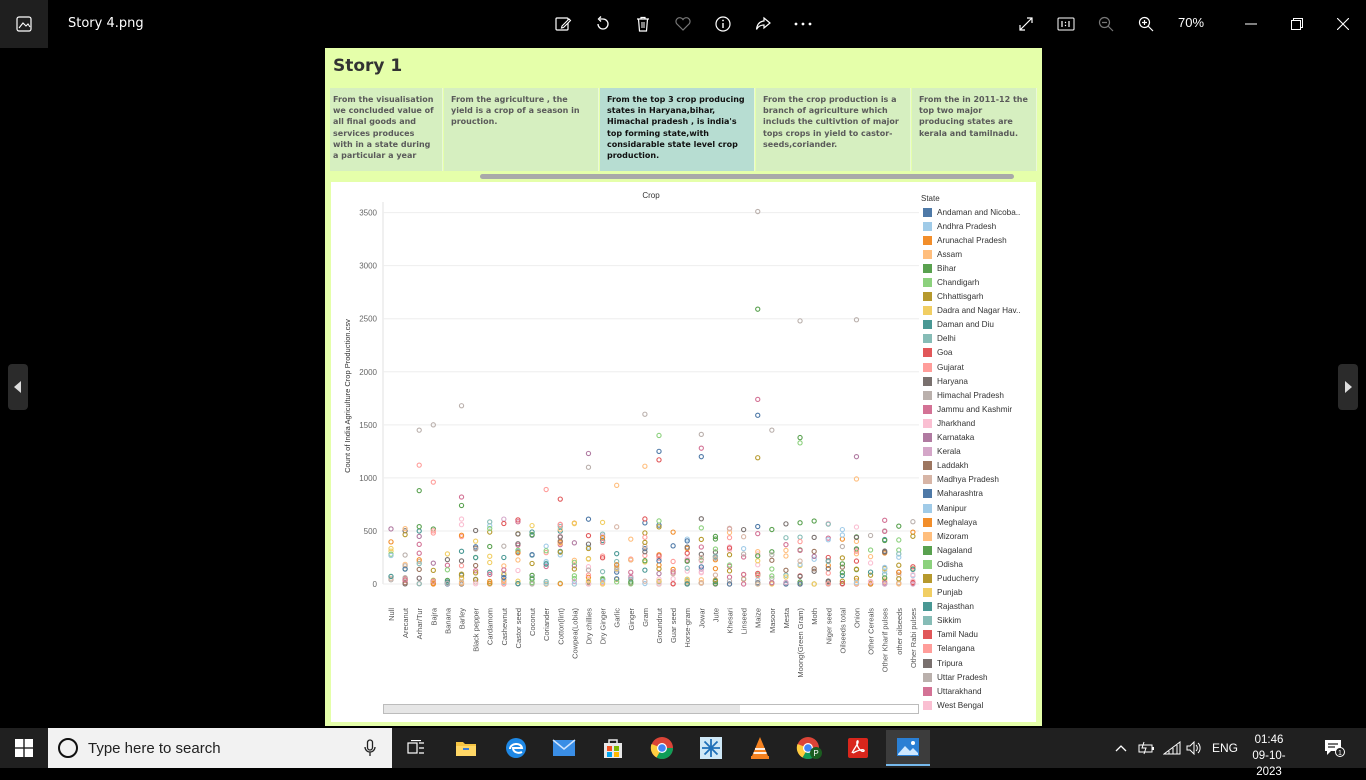  I want to click on legend-item: Daman and Diu, so click(979, 325).